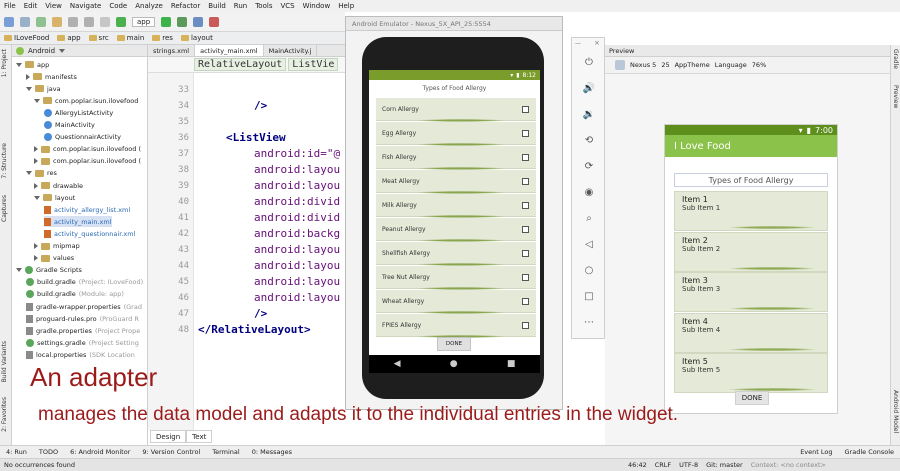  What do you see at coordinates (456, 302) in the screenshot?
I see `allergy-list-item: Wheat Allergy` at bounding box center [456, 302].